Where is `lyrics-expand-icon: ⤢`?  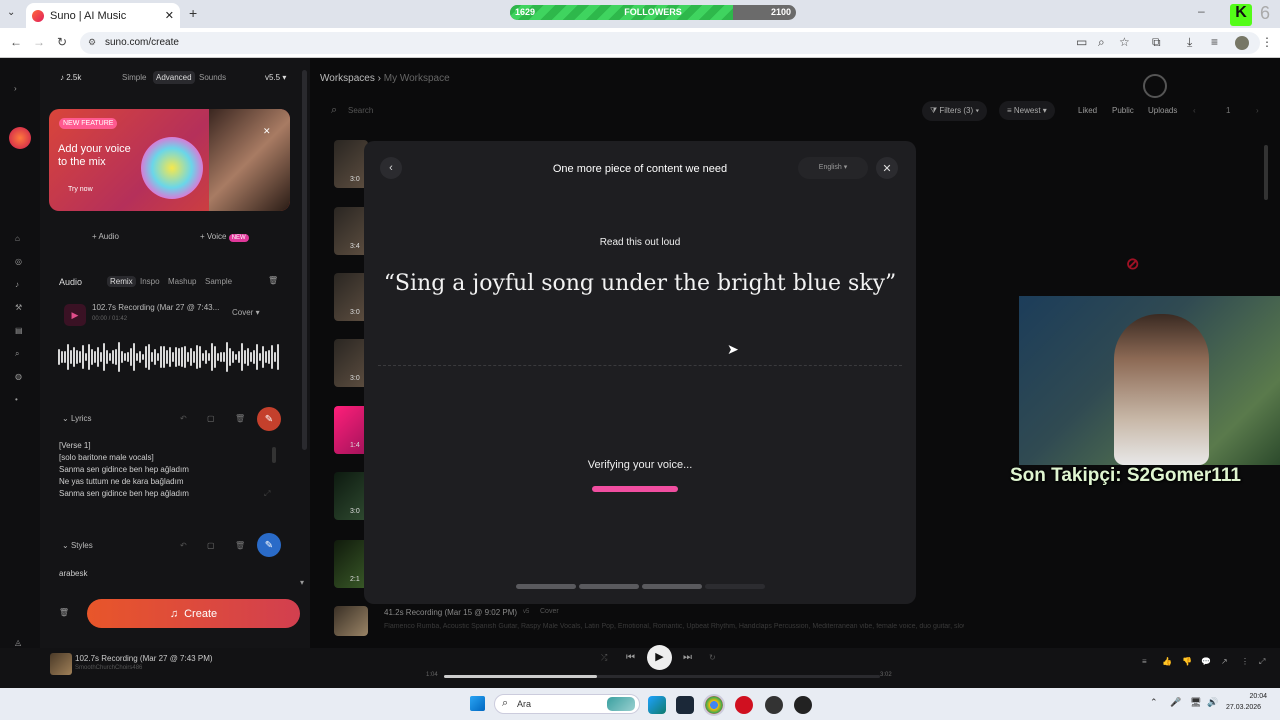
lyrics-expand-icon: ⤢ is located at coordinates (267, 494).